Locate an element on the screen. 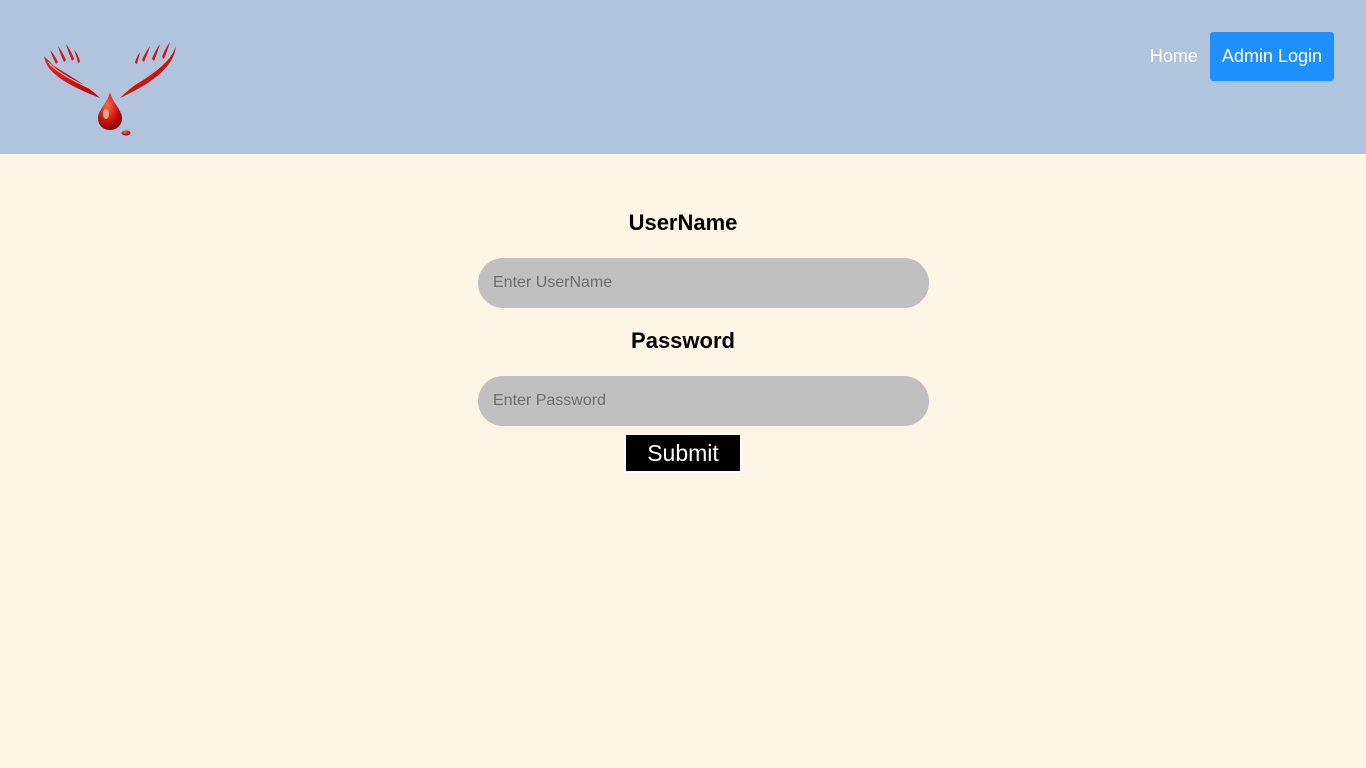  password-label: Password is located at coordinates (683, 340).